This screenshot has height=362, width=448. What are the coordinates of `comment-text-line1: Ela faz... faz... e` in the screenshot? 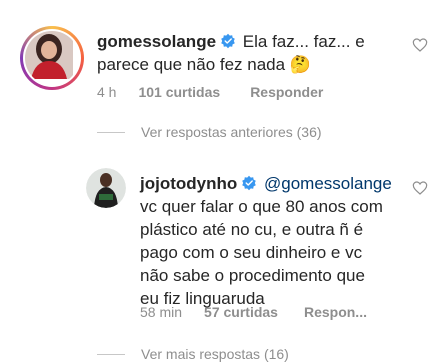 It's located at (303, 41).